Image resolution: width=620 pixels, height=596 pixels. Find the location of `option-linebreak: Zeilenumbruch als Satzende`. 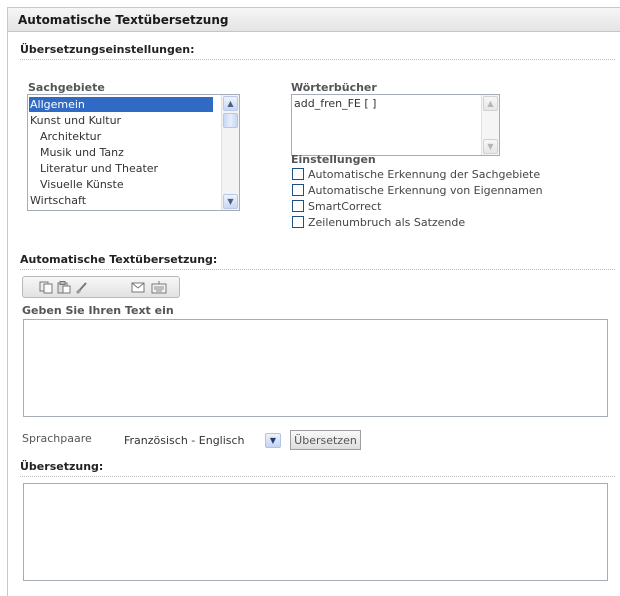

option-linebreak: Zeilenumbruch als Satzende is located at coordinates (378, 224).